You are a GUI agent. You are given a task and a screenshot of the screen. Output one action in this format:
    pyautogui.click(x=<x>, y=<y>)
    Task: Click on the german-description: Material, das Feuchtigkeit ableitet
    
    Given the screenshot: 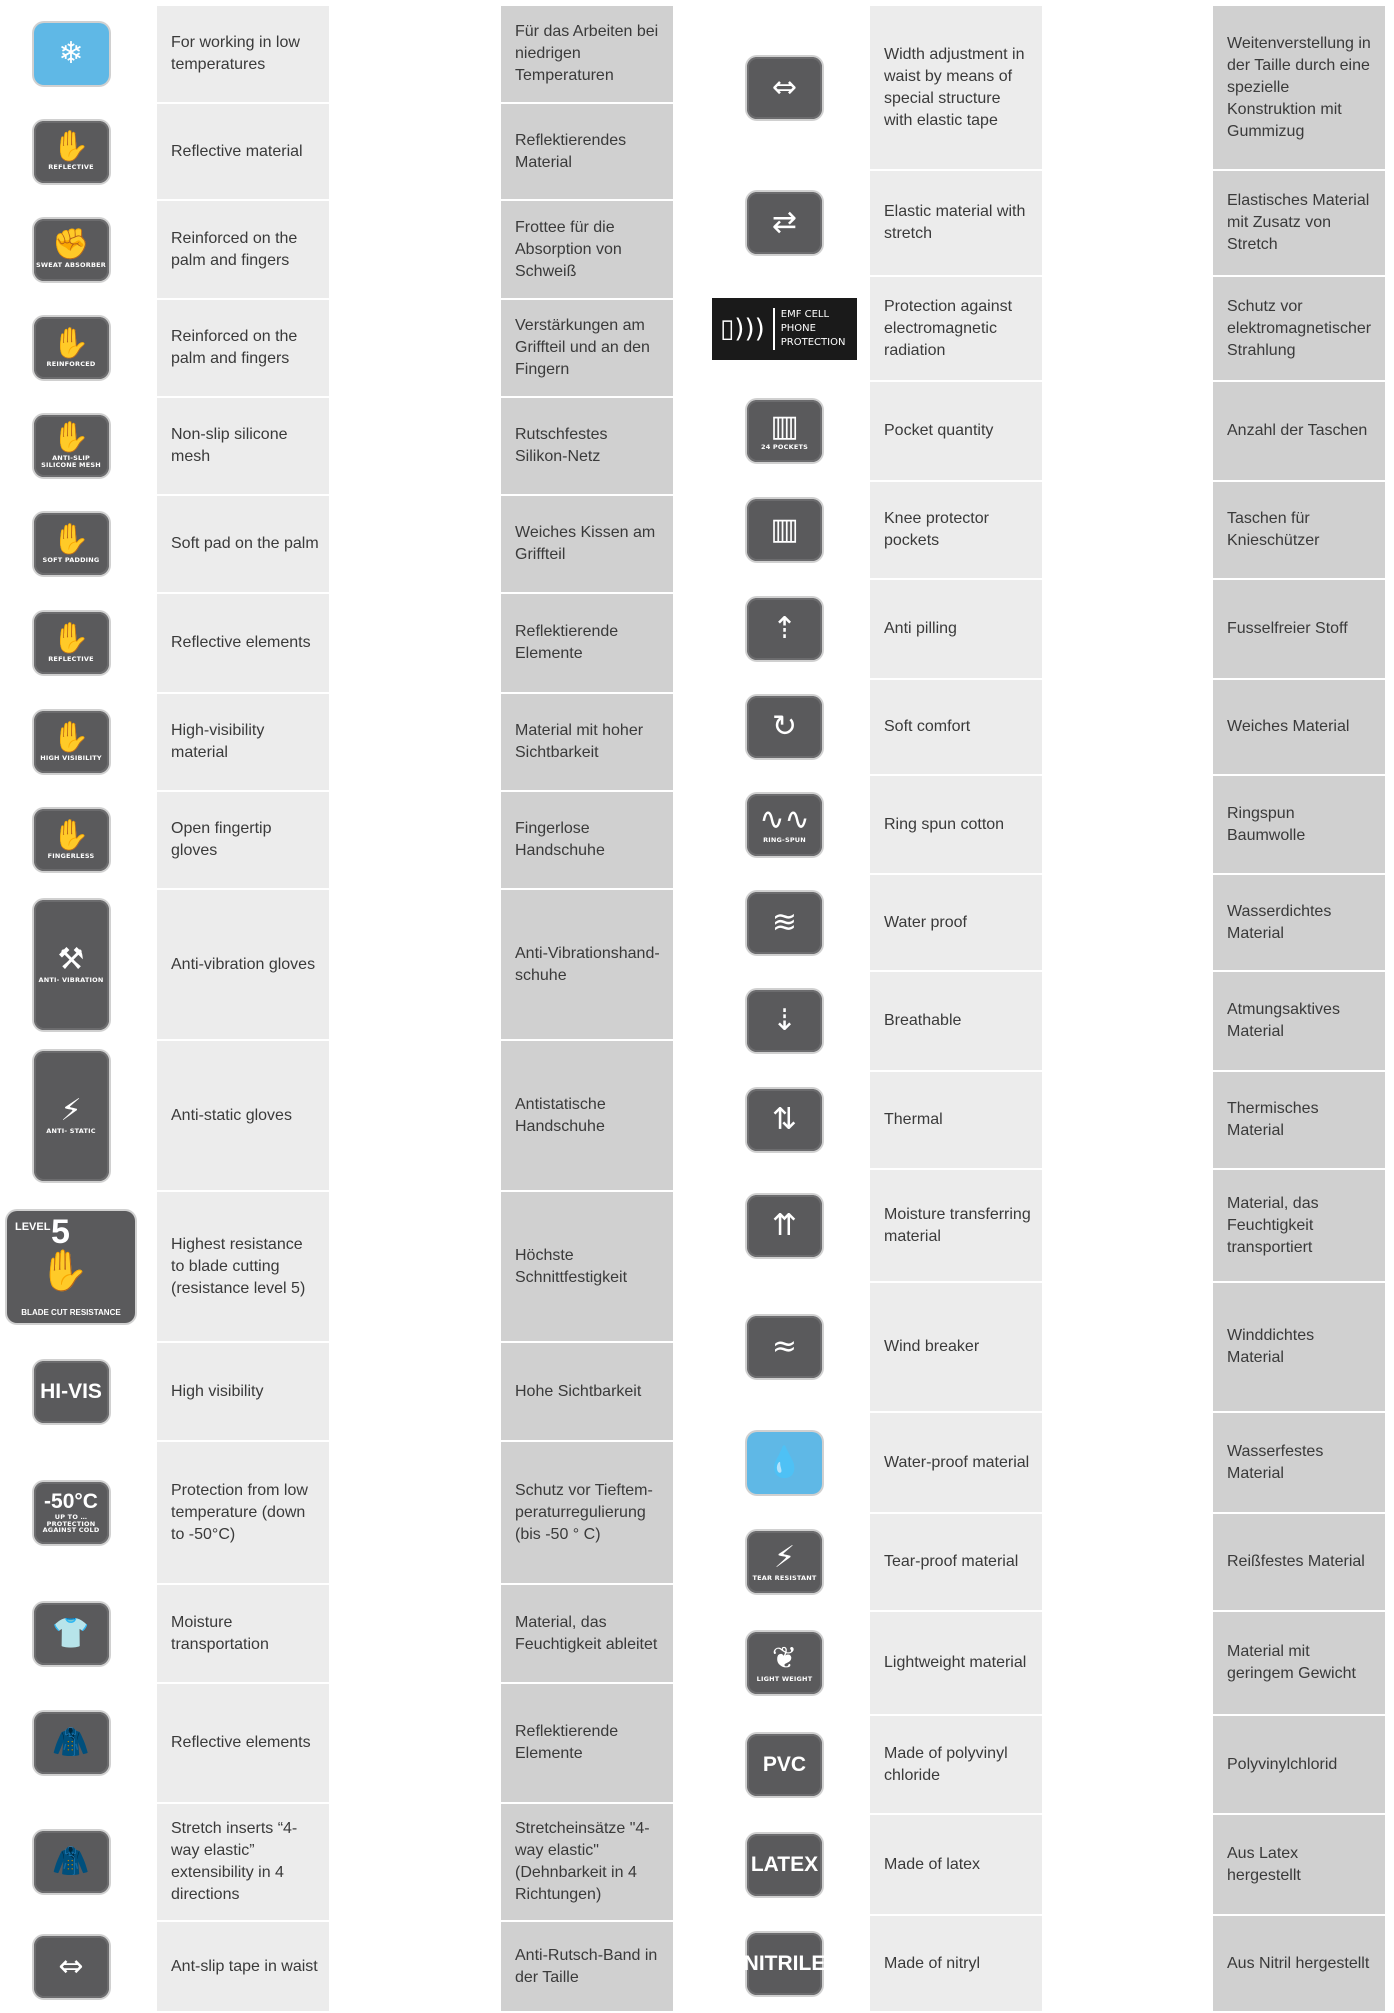 What is the action you would take?
    pyautogui.click(x=587, y=1633)
    